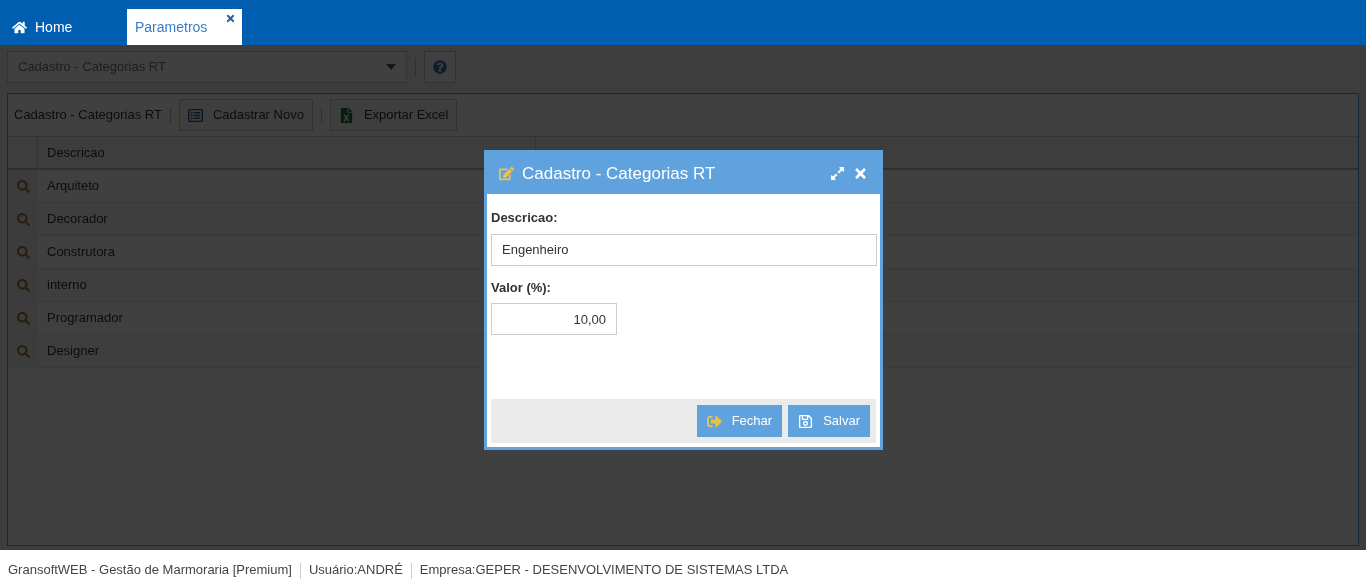 The height and width of the screenshot is (582, 1366). What do you see at coordinates (355, 569) in the screenshot?
I see `status-text: Usuário:ANDRÉ` at bounding box center [355, 569].